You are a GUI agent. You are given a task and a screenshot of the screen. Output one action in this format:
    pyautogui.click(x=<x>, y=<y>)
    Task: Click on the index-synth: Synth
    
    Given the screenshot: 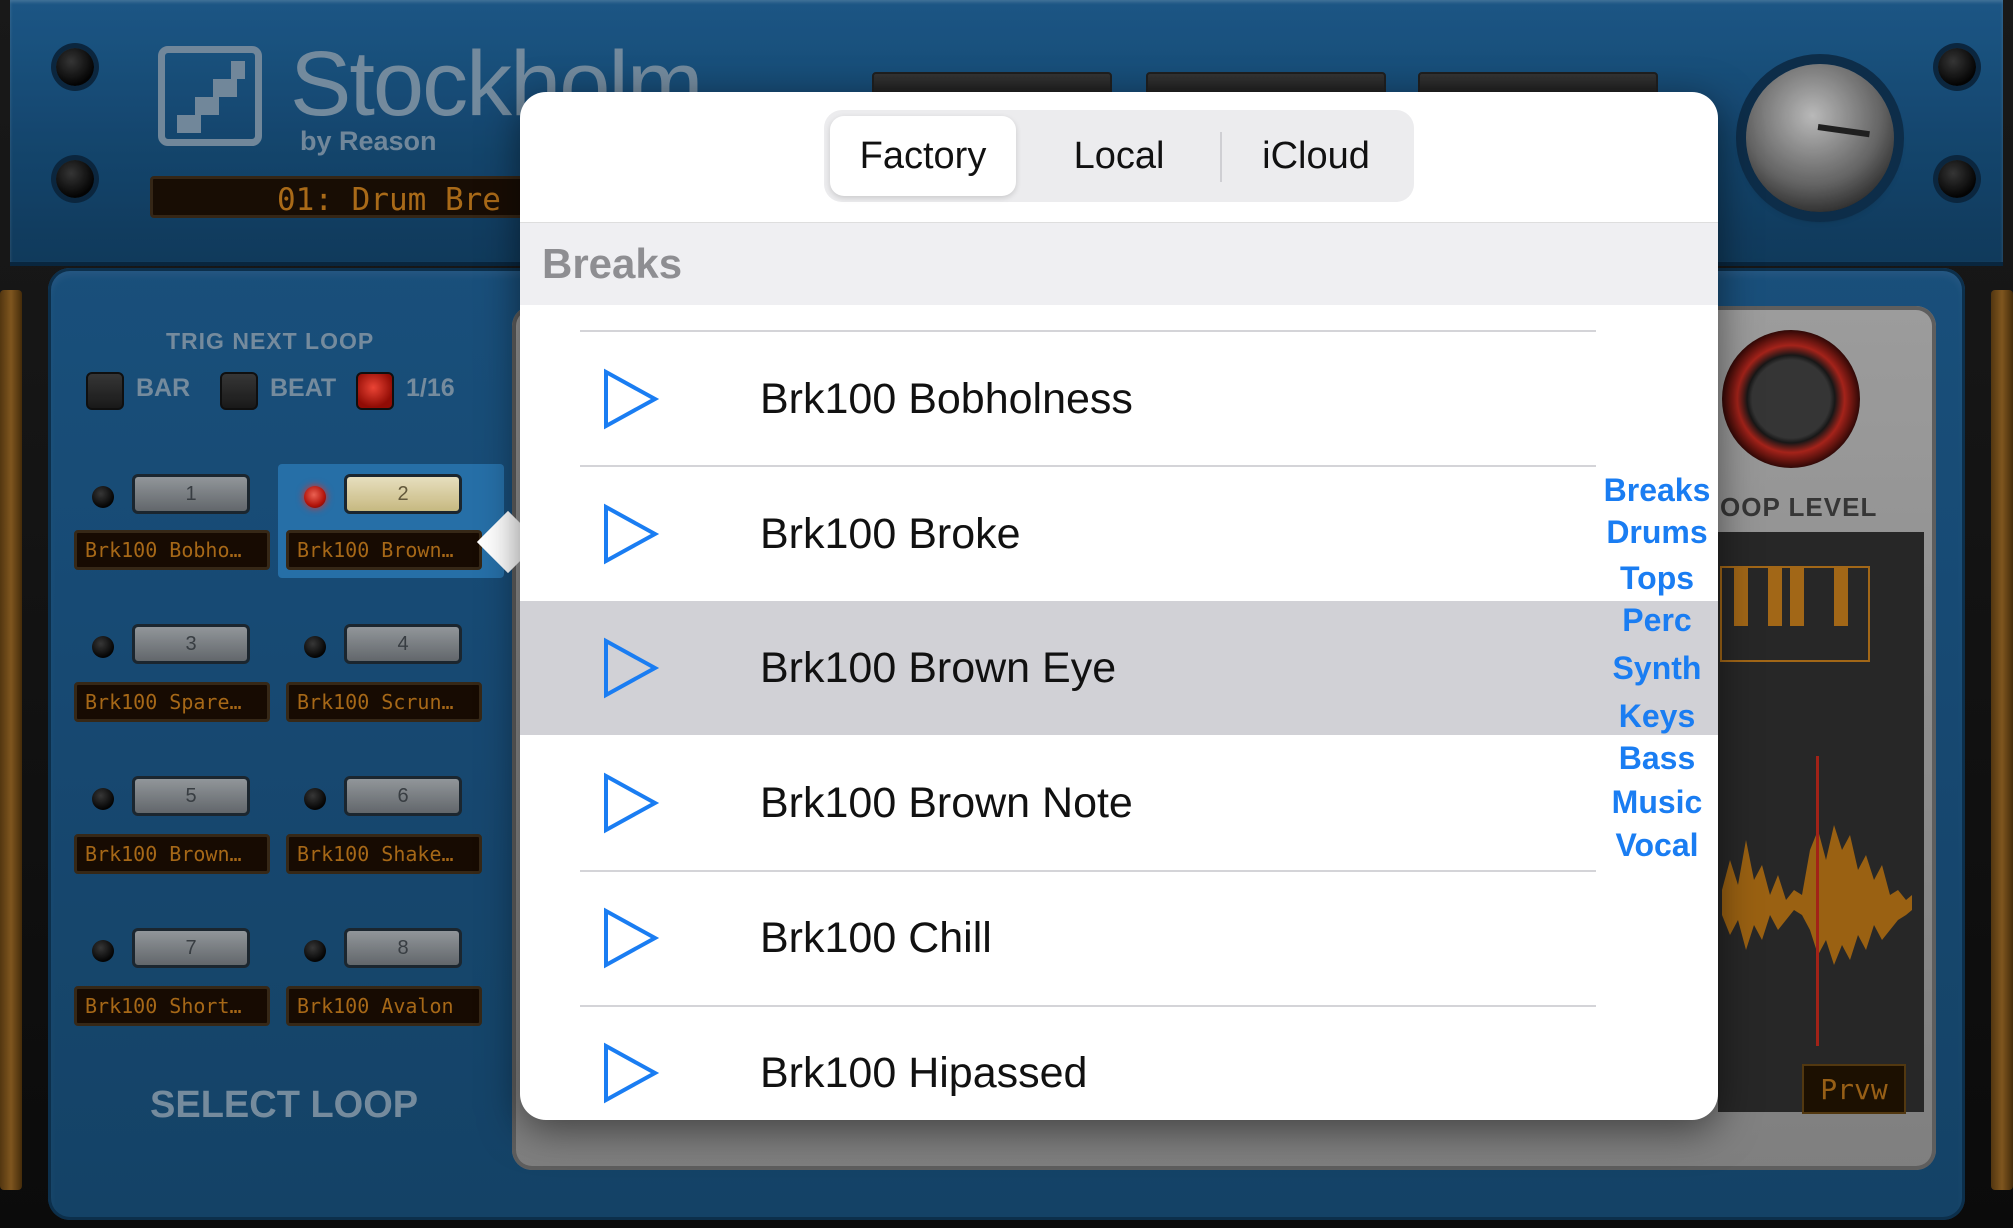 What is the action you would take?
    pyautogui.click(x=1657, y=668)
    